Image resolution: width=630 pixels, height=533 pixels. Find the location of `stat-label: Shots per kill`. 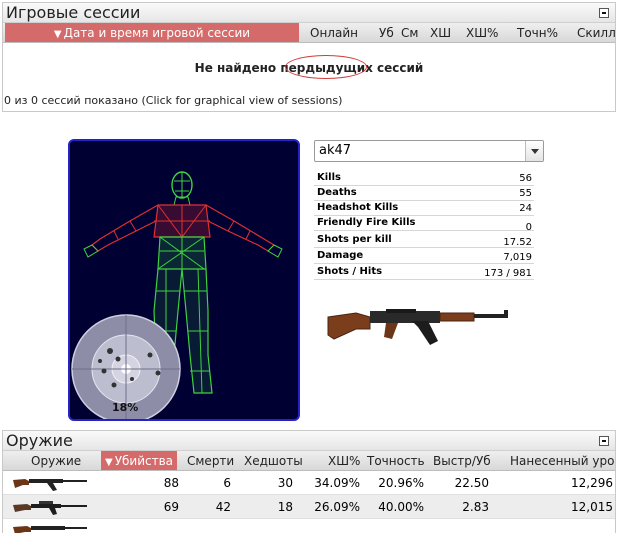

stat-label: Shots per kill is located at coordinates (354, 239).